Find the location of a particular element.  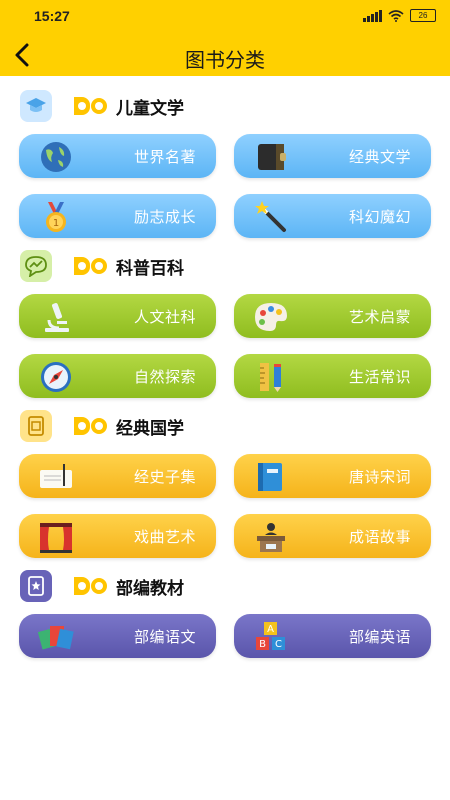

category-card-nature-exploration: 自然探索 is located at coordinates (117, 376).